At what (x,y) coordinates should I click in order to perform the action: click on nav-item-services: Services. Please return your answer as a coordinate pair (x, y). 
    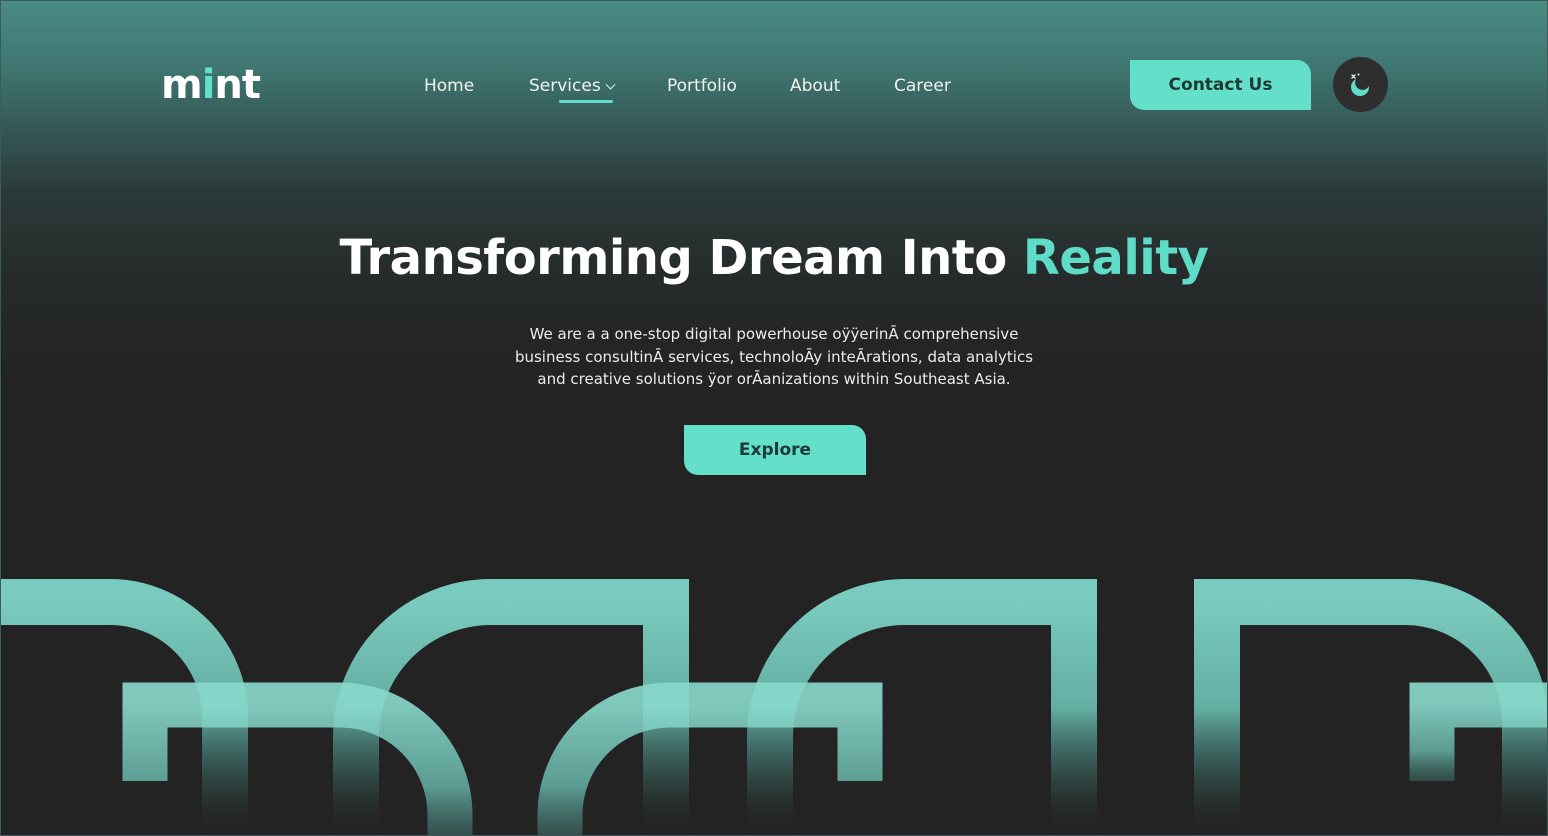
    Looking at the image, I should click on (572, 86).